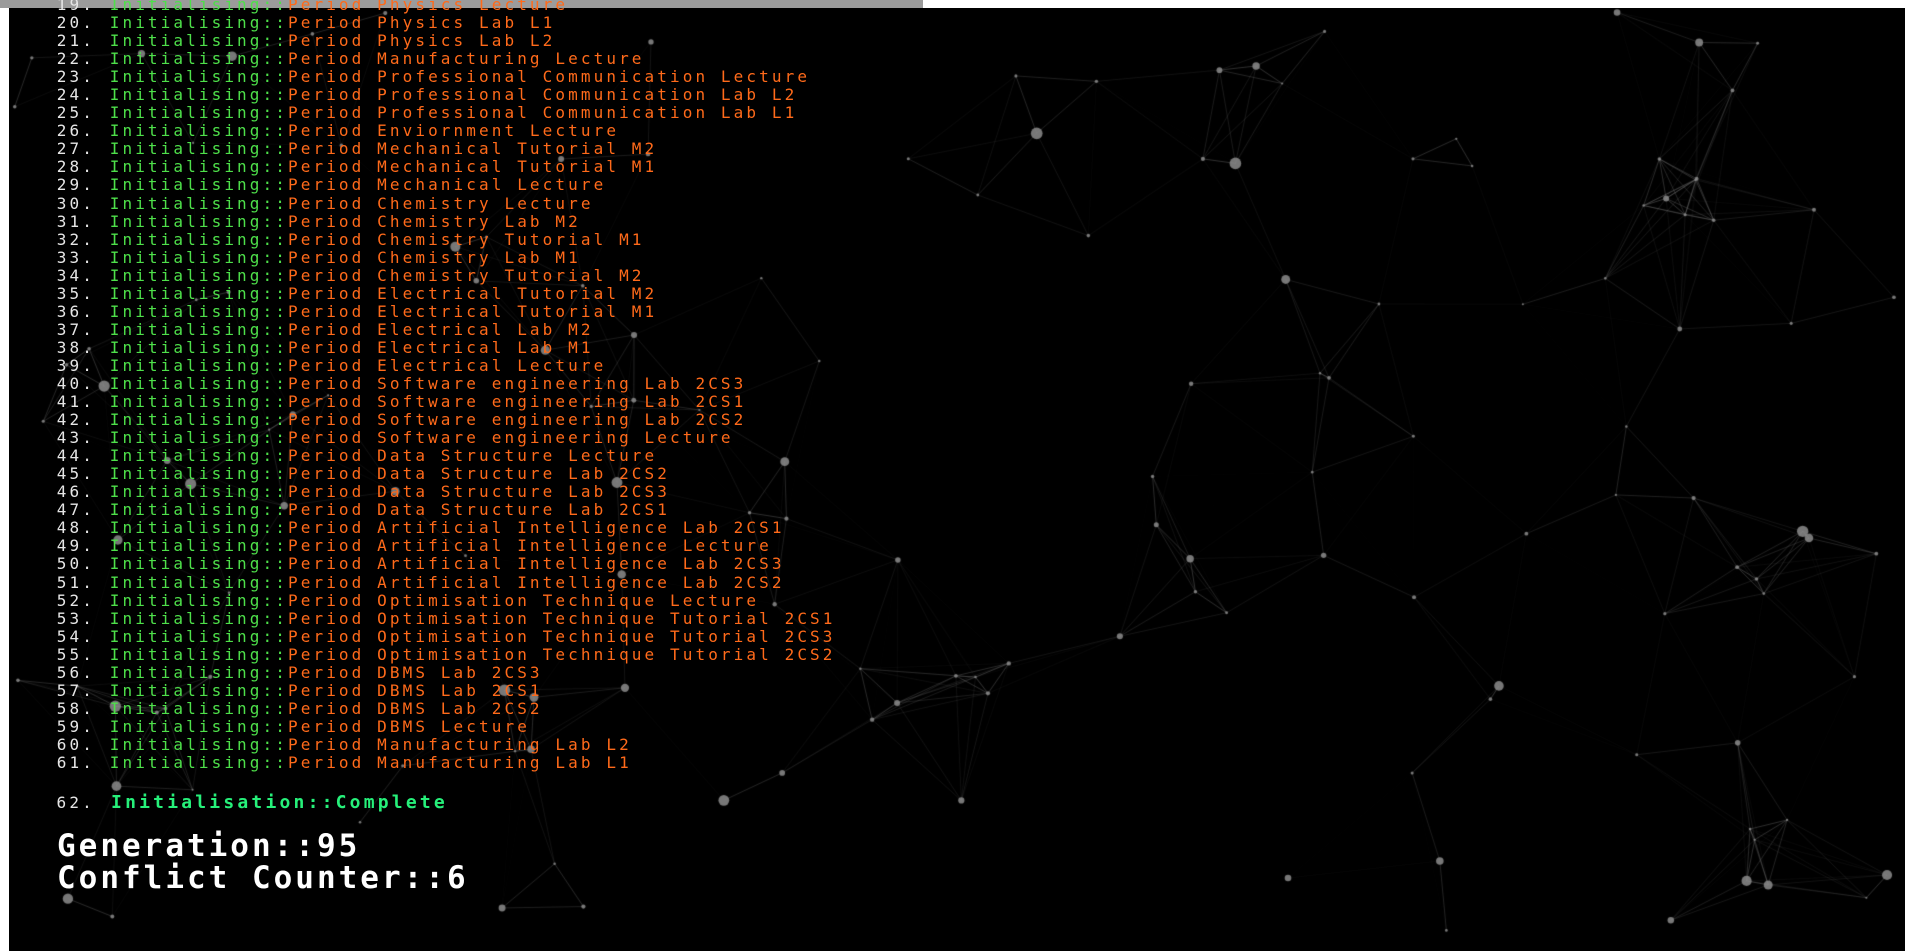  Describe the element at coordinates (75, 383) in the screenshot. I see `log-line-number: 40.` at that location.